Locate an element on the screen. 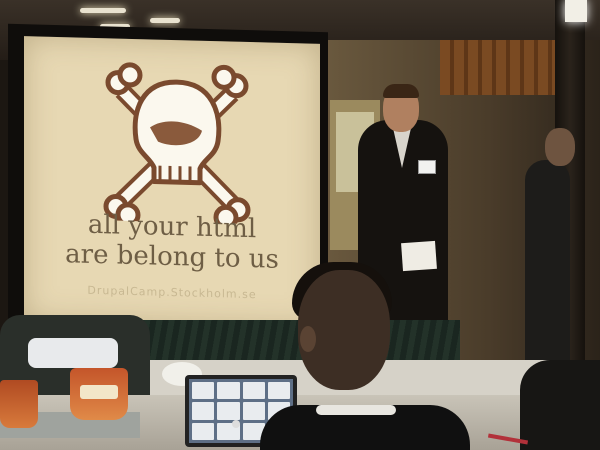 The width and height of the screenshot is (600, 450). background-person is located at coordinates (547, 265).